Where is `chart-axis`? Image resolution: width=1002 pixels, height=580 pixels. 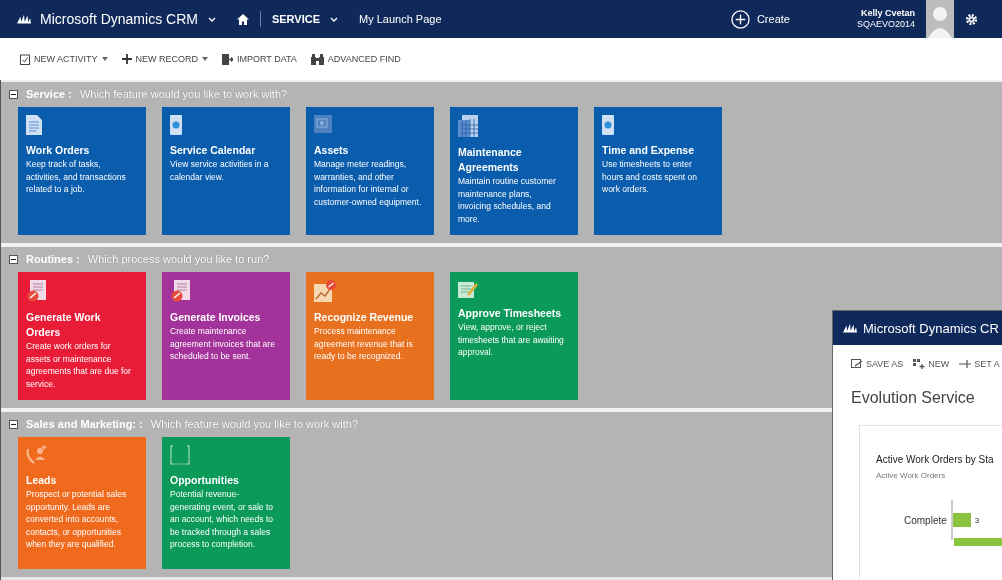 chart-axis is located at coordinates (951, 520).